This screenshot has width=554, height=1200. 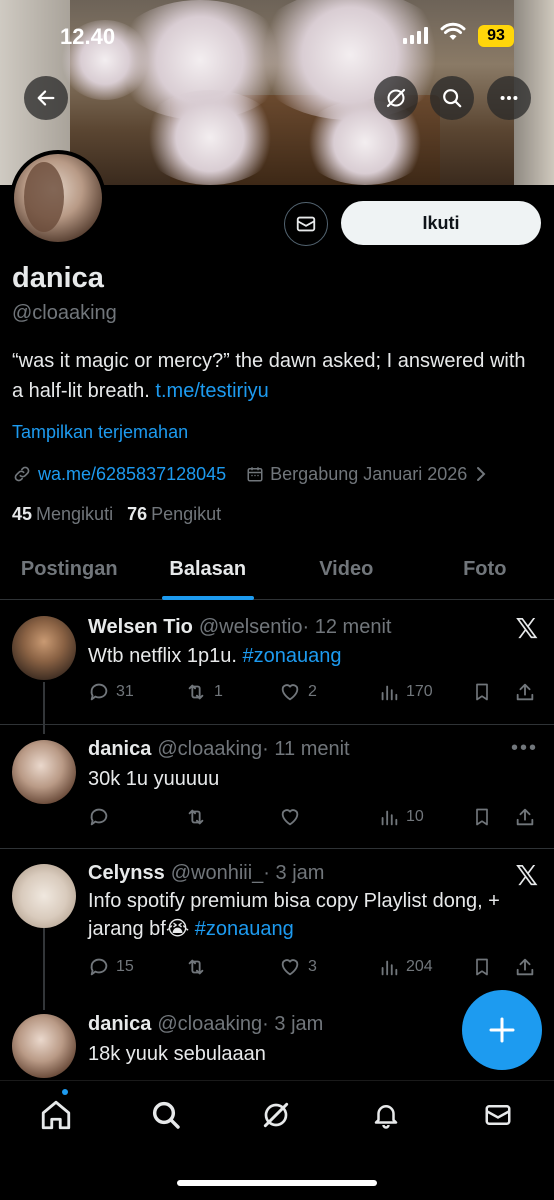 I want to click on plus-icon, so click(x=502, y=1030).